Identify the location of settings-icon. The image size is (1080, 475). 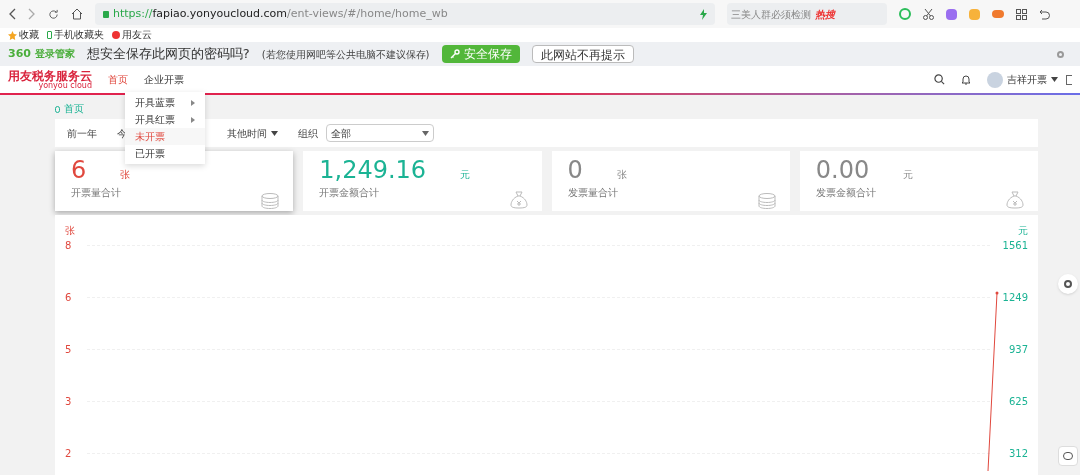
(1060, 54).